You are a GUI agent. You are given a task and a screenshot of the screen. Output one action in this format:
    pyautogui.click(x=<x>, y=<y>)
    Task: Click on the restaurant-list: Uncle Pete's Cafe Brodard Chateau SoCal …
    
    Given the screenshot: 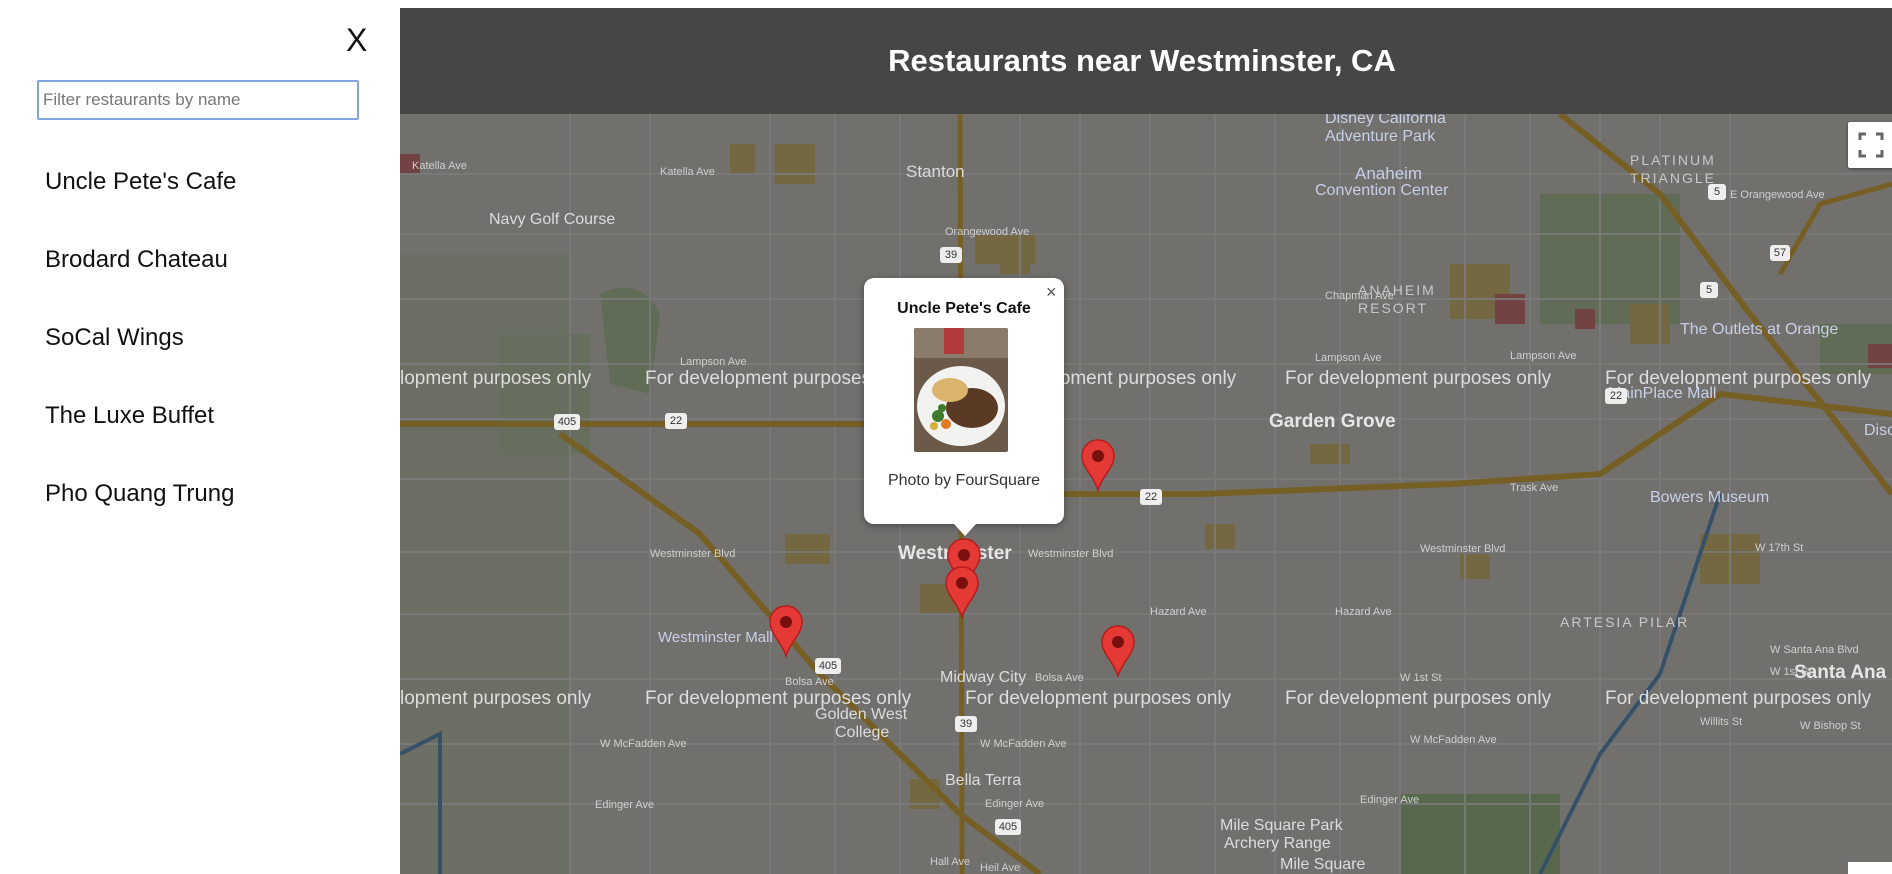 What is the action you would take?
    pyautogui.click(x=140, y=355)
    